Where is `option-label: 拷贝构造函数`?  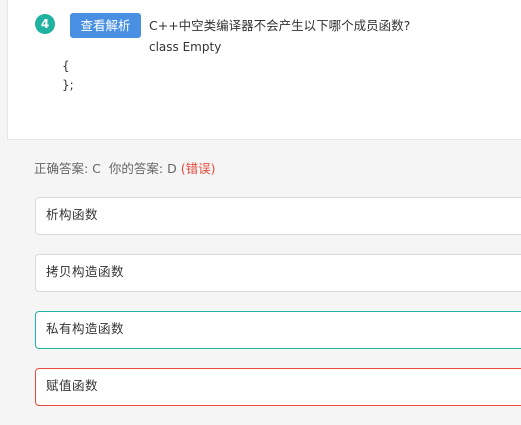 option-label: 拷贝构造函数 is located at coordinates (85, 271).